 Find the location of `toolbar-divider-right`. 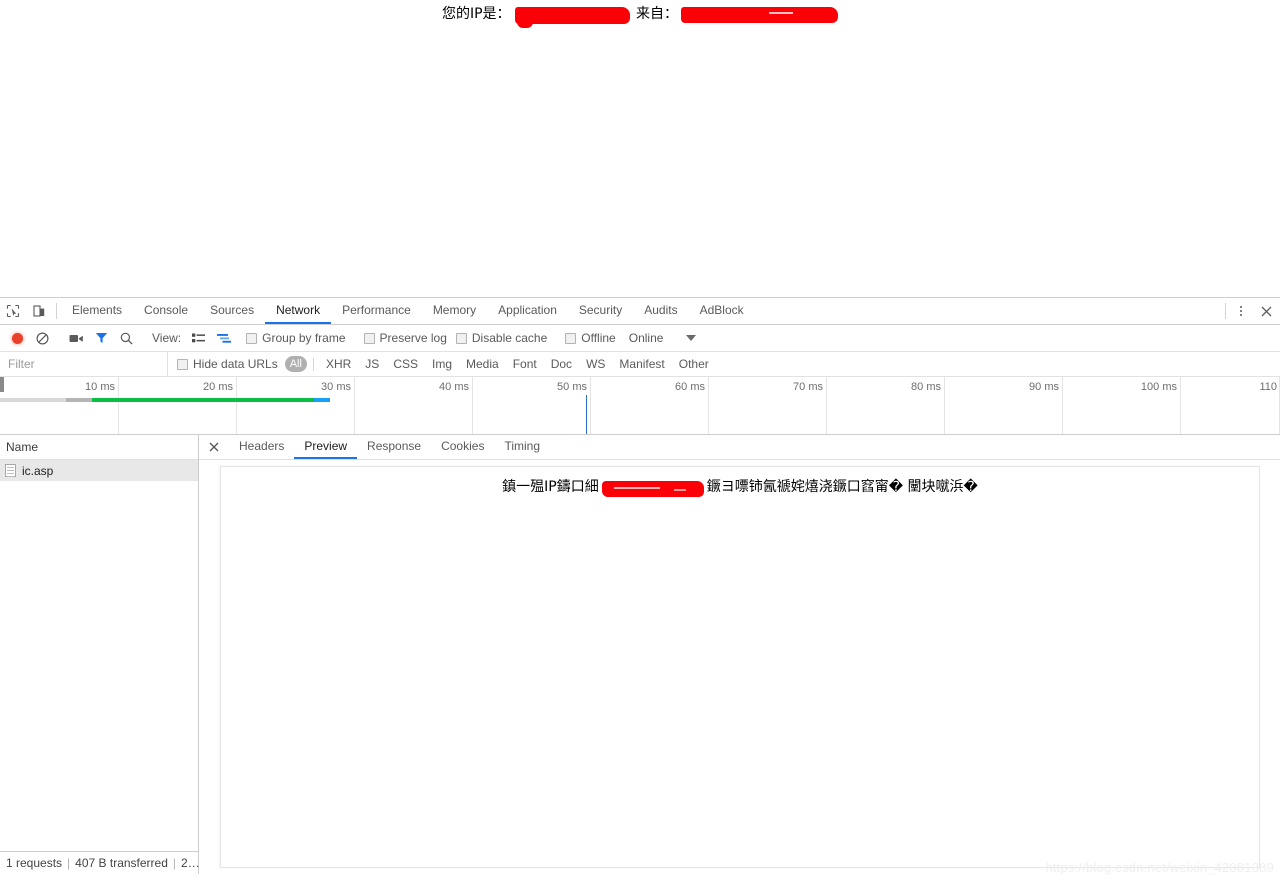

toolbar-divider-right is located at coordinates (1225, 311).